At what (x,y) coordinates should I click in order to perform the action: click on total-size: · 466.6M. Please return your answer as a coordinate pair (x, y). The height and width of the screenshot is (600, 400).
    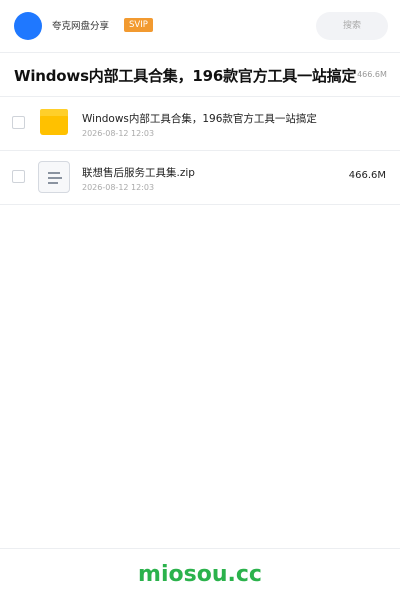
    Looking at the image, I should click on (369, 74).